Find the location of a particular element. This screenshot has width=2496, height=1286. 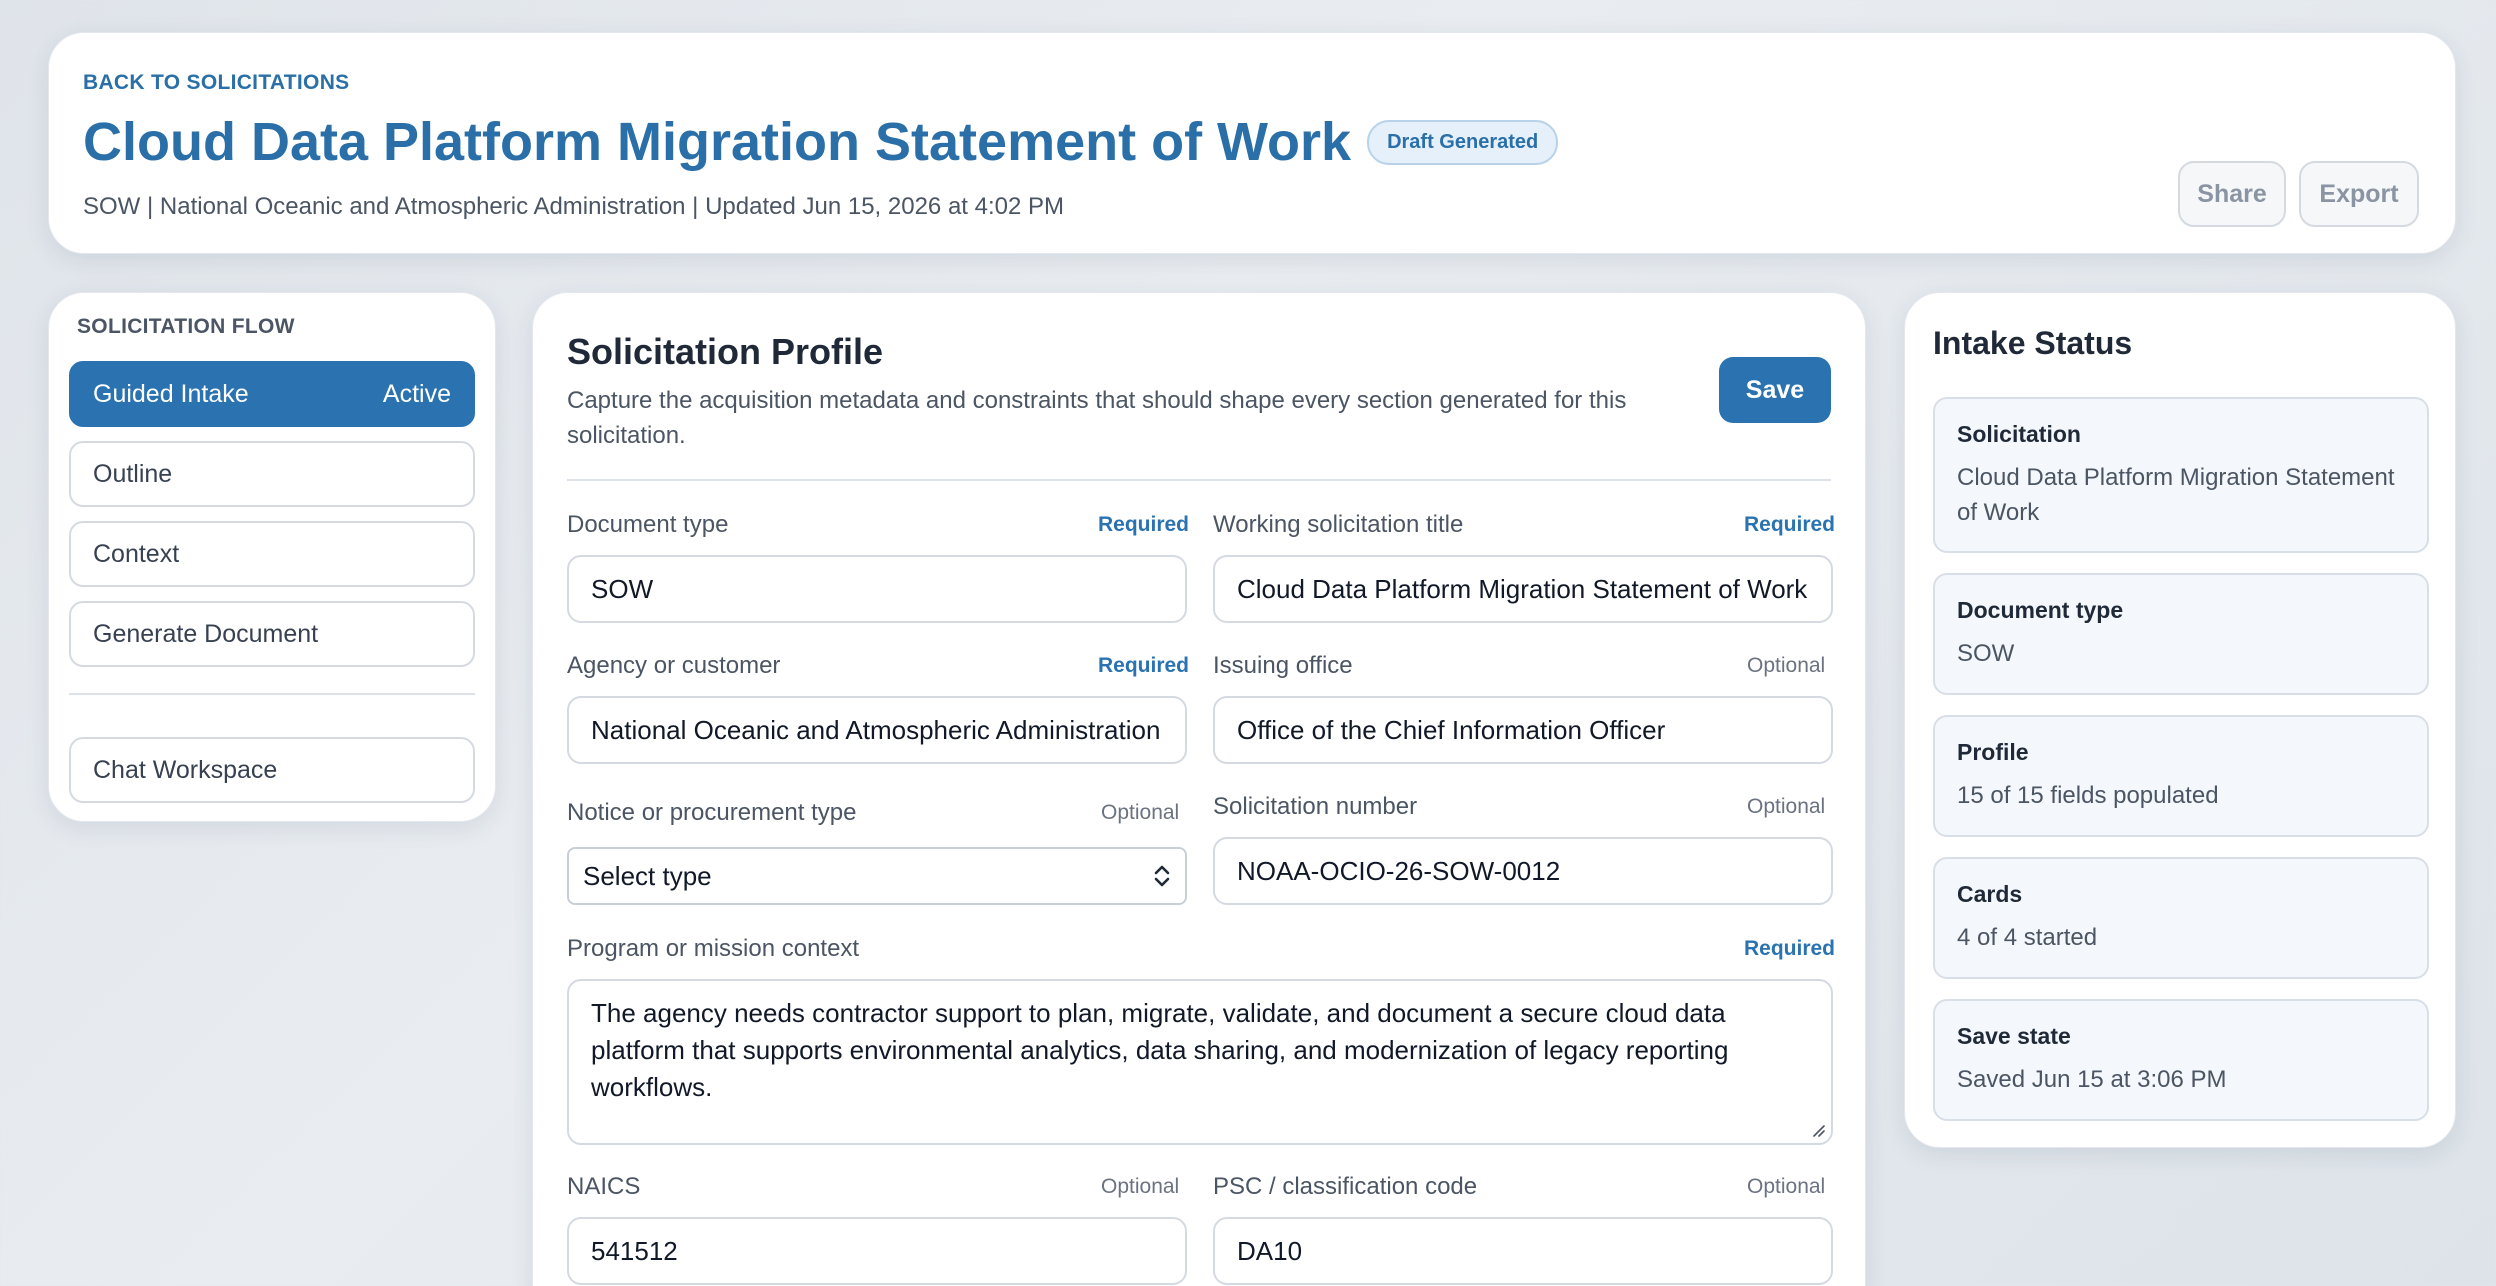

sidebar-item-guided-intake: Guided Intake Active is located at coordinates (272, 394).